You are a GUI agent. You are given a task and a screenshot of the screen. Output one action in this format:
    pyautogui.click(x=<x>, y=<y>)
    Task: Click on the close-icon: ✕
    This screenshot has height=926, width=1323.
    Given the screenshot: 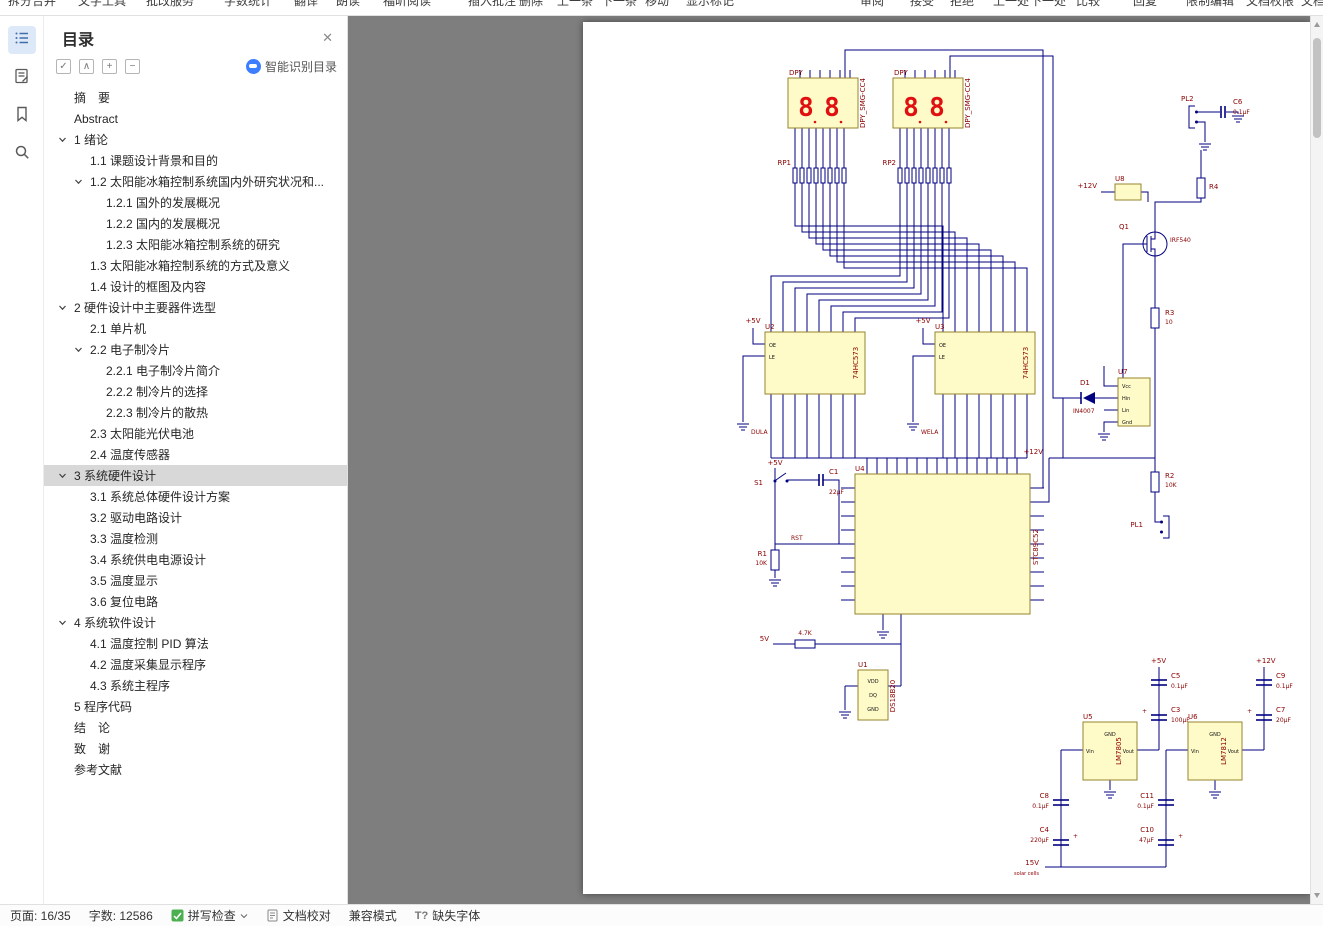 What is the action you would take?
    pyautogui.click(x=327, y=38)
    